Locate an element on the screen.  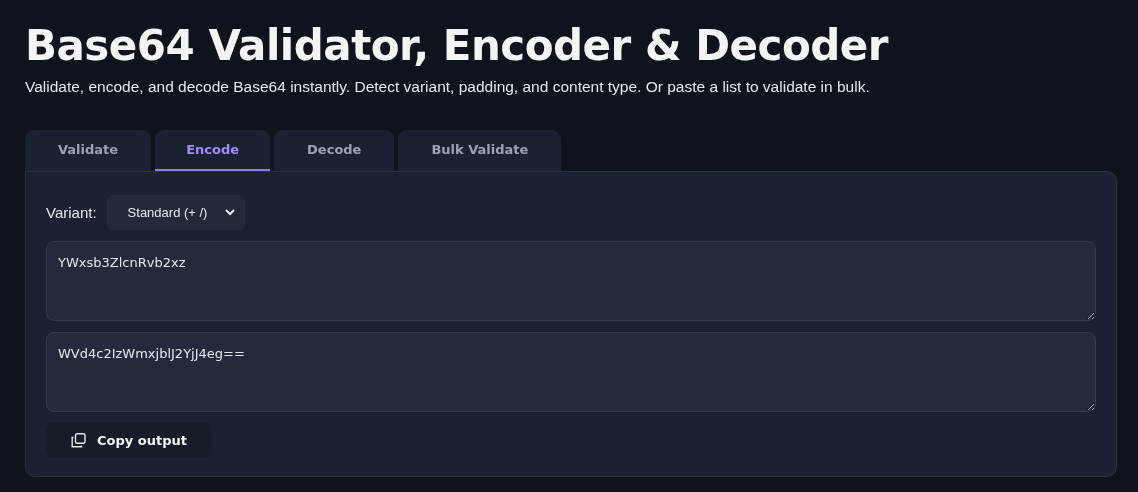
chevron-down-icon is located at coordinates (230, 212).